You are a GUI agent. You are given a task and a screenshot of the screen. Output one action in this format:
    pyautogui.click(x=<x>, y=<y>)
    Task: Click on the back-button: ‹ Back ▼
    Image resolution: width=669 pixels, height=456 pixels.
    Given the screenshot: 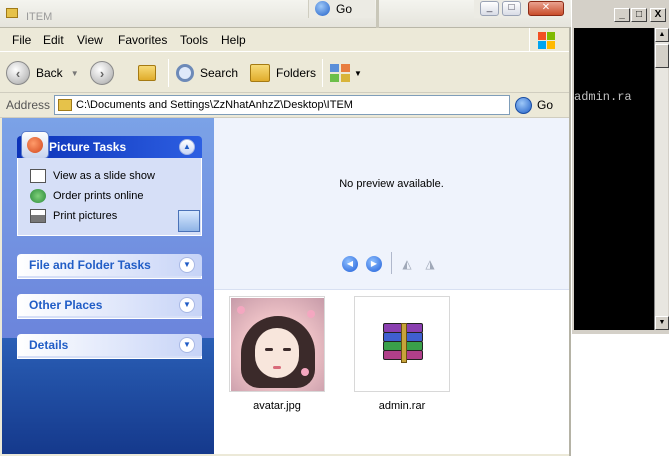 What is the action you would take?
    pyautogui.click(x=42, y=73)
    